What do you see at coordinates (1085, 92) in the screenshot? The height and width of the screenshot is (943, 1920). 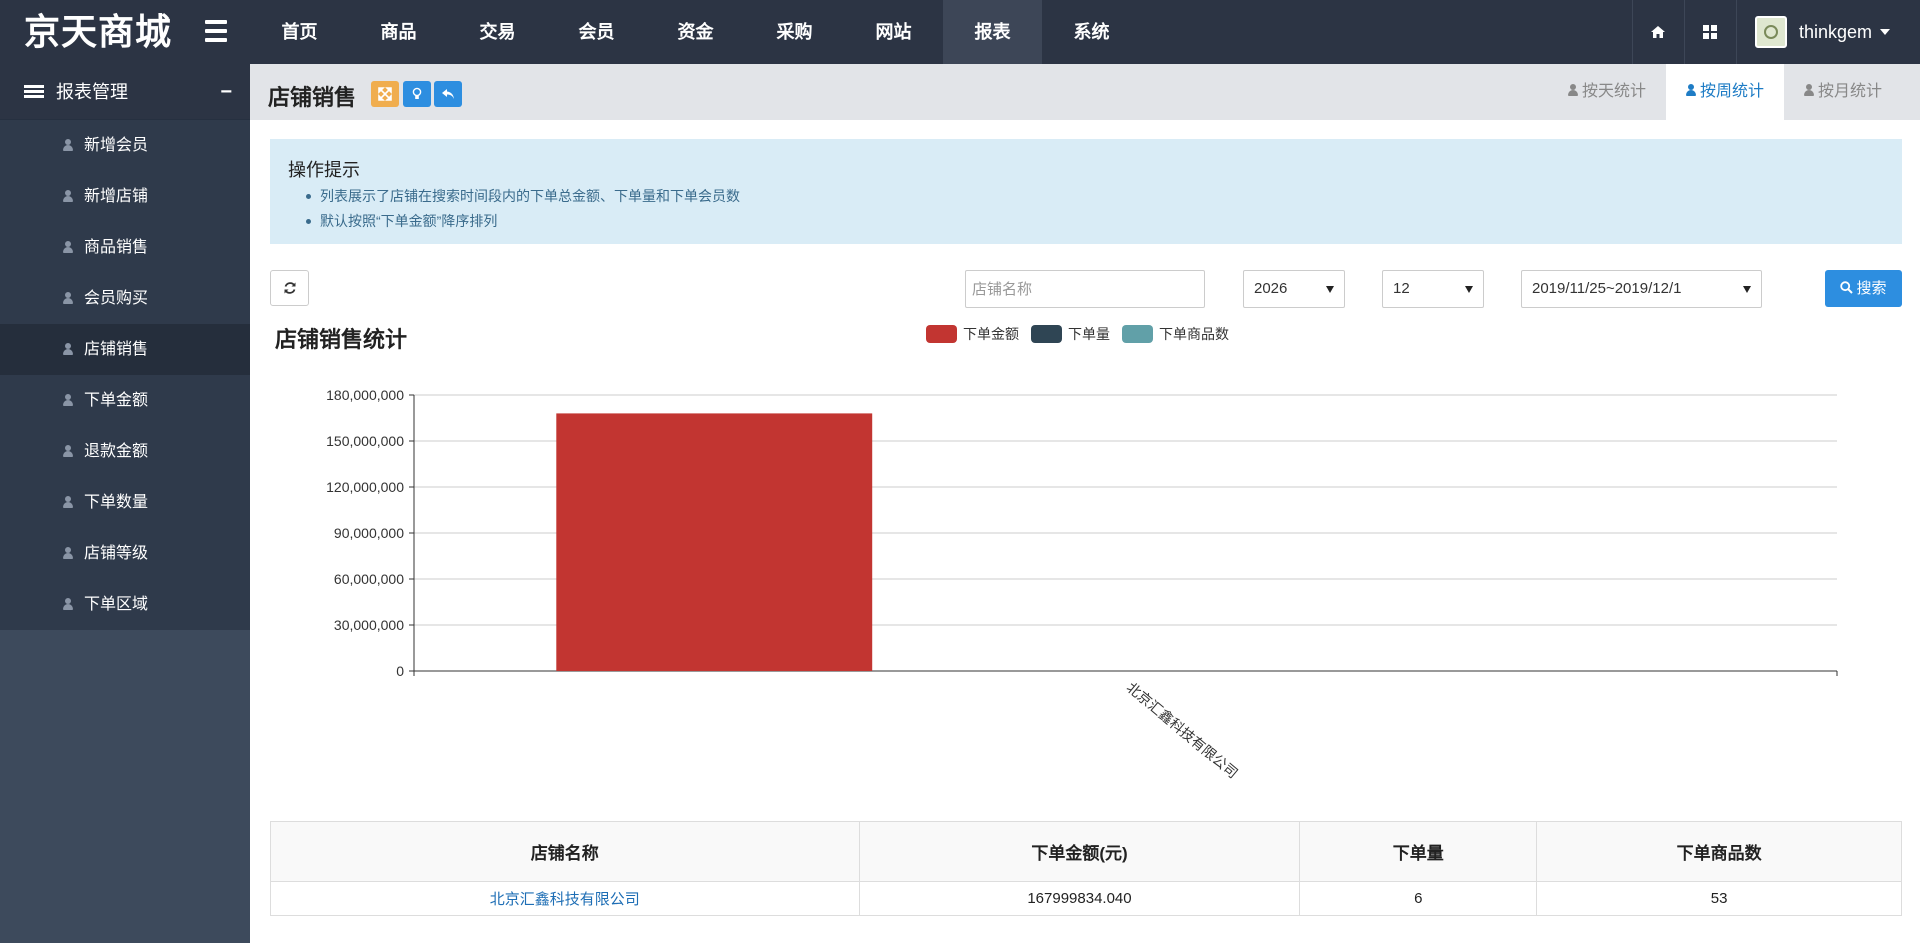 I see `content-header: 店铺销售 按天统计 按周统计 按月统计` at bounding box center [1085, 92].